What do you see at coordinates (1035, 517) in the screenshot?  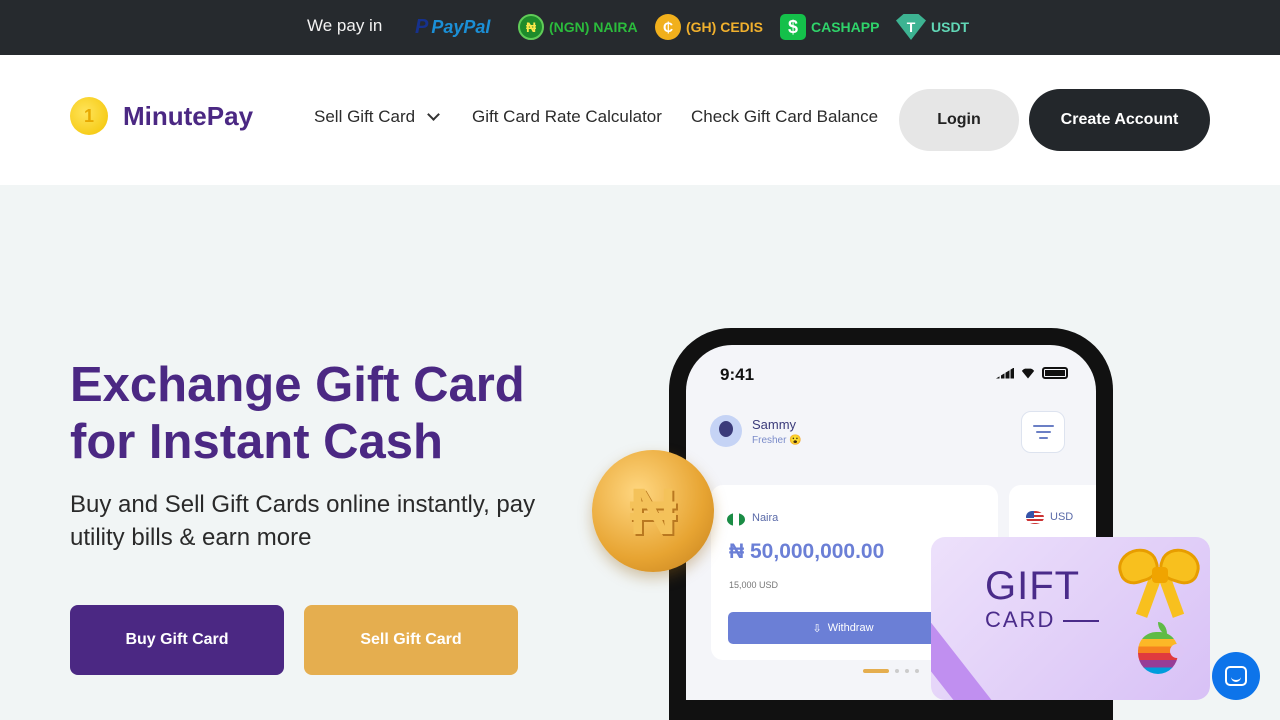 I see `us-flag-icon` at bounding box center [1035, 517].